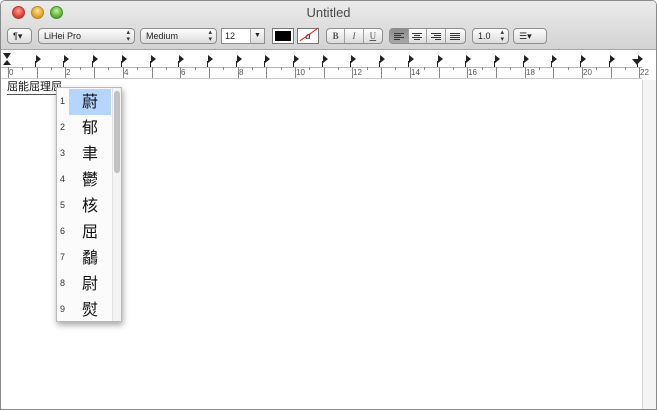  Describe the element at coordinates (84, 258) in the screenshot. I see `candidate-item: 7鷸` at that location.